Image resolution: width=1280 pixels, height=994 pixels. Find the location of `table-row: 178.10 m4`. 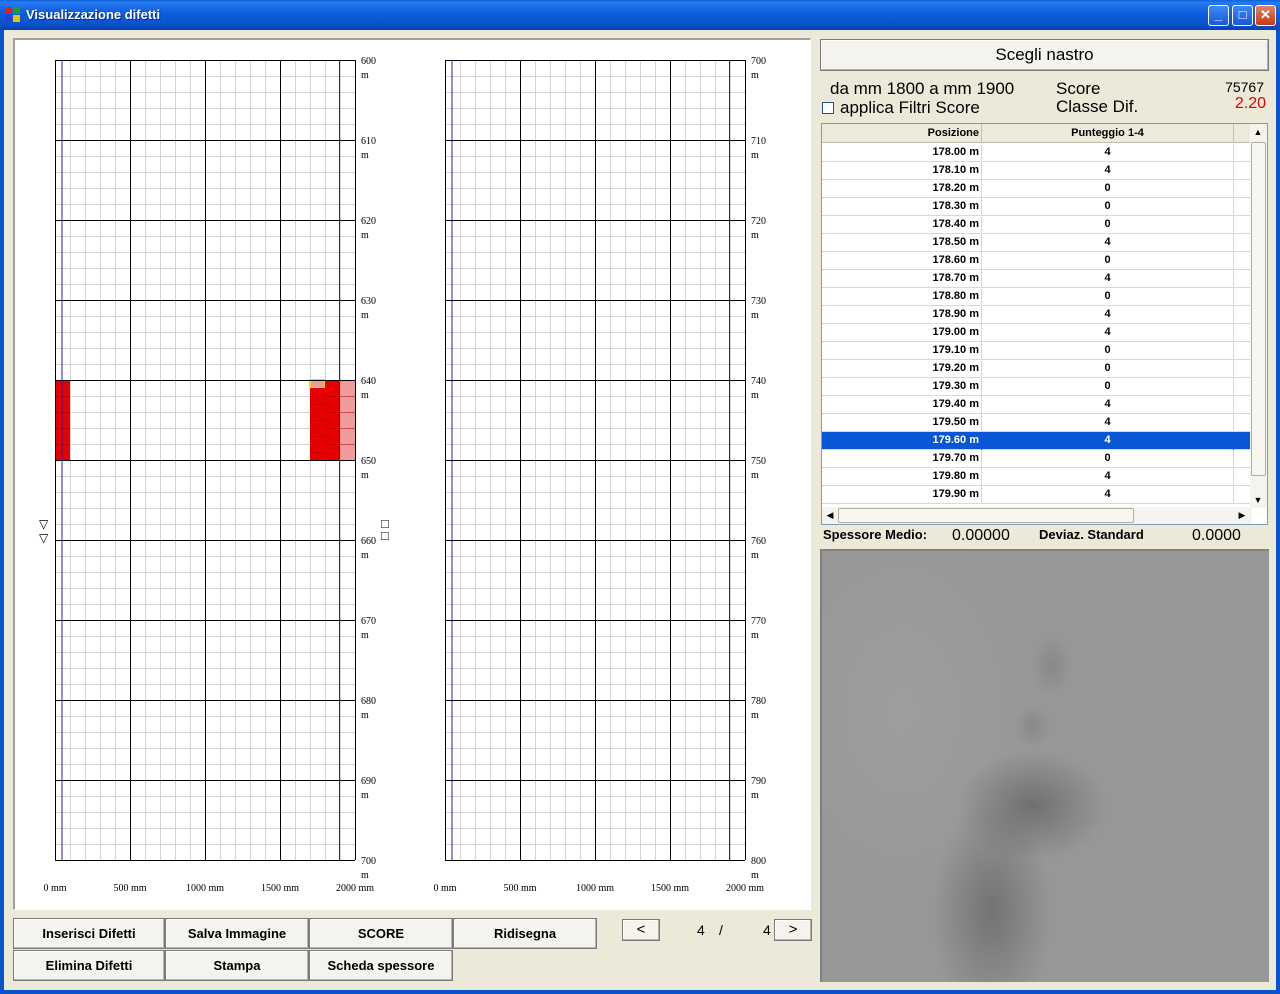

table-row: 178.10 m4 is located at coordinates (1037, 171).